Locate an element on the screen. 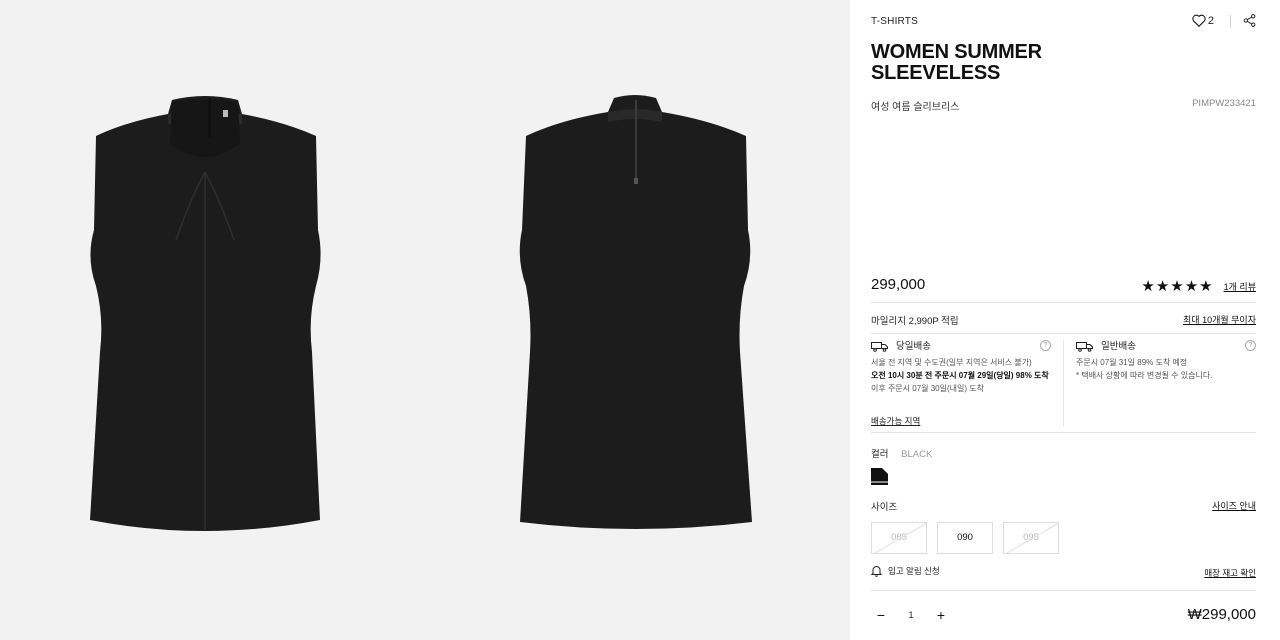  breadcrumb-category: T-SHIRTS is located at coordinates (894, 21).